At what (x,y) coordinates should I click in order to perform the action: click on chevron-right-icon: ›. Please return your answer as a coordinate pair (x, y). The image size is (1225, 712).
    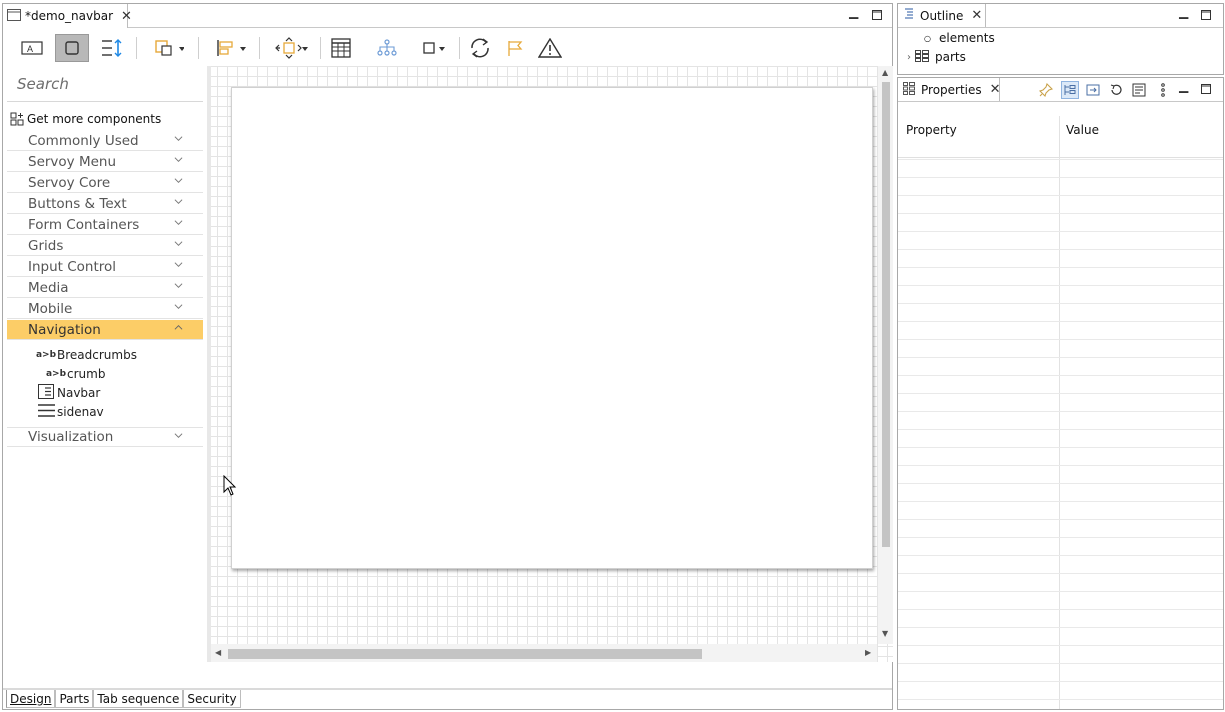
    Looking at the image, I should click on (909, 57).